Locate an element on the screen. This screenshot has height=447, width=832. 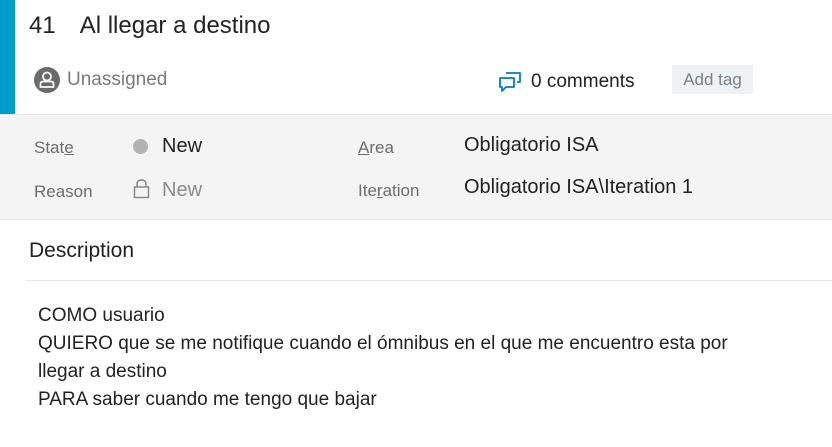
work-item-type-color-bar is located at coordinates (7, 57).